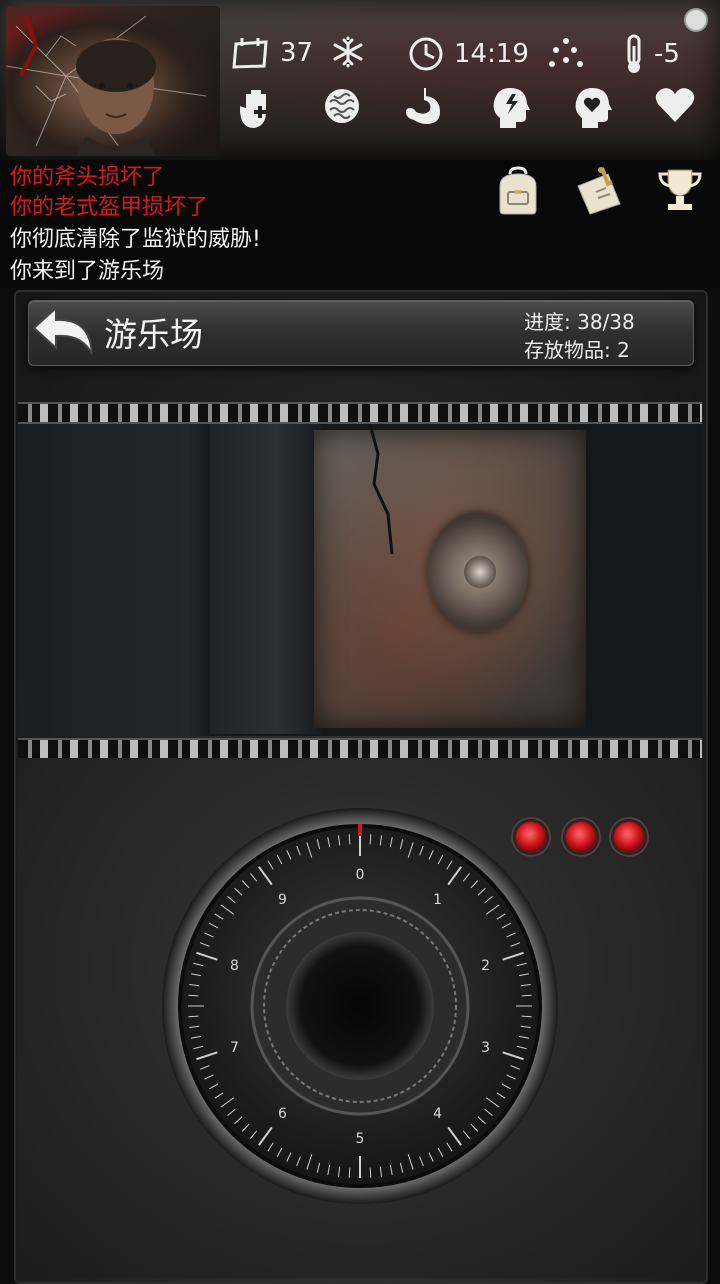 The height and width of the screenshot is (1284, 720). What do you see at coordinates (234, 966) in the screenshot?
I see `dial-number: 8` at bounding box center [234, 966].